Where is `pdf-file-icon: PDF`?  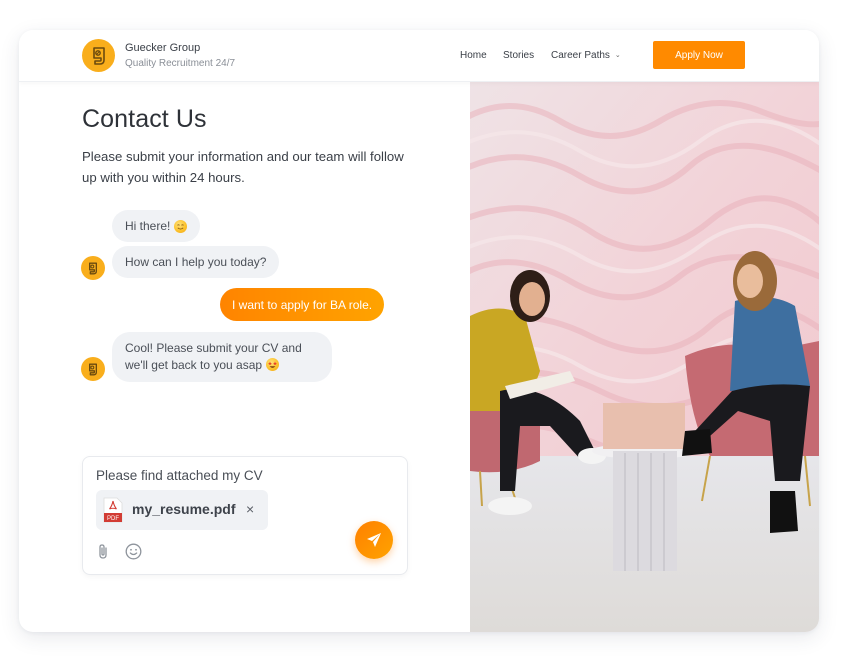
pdf-file-icon: PDF is located at coordinates (113, 510).